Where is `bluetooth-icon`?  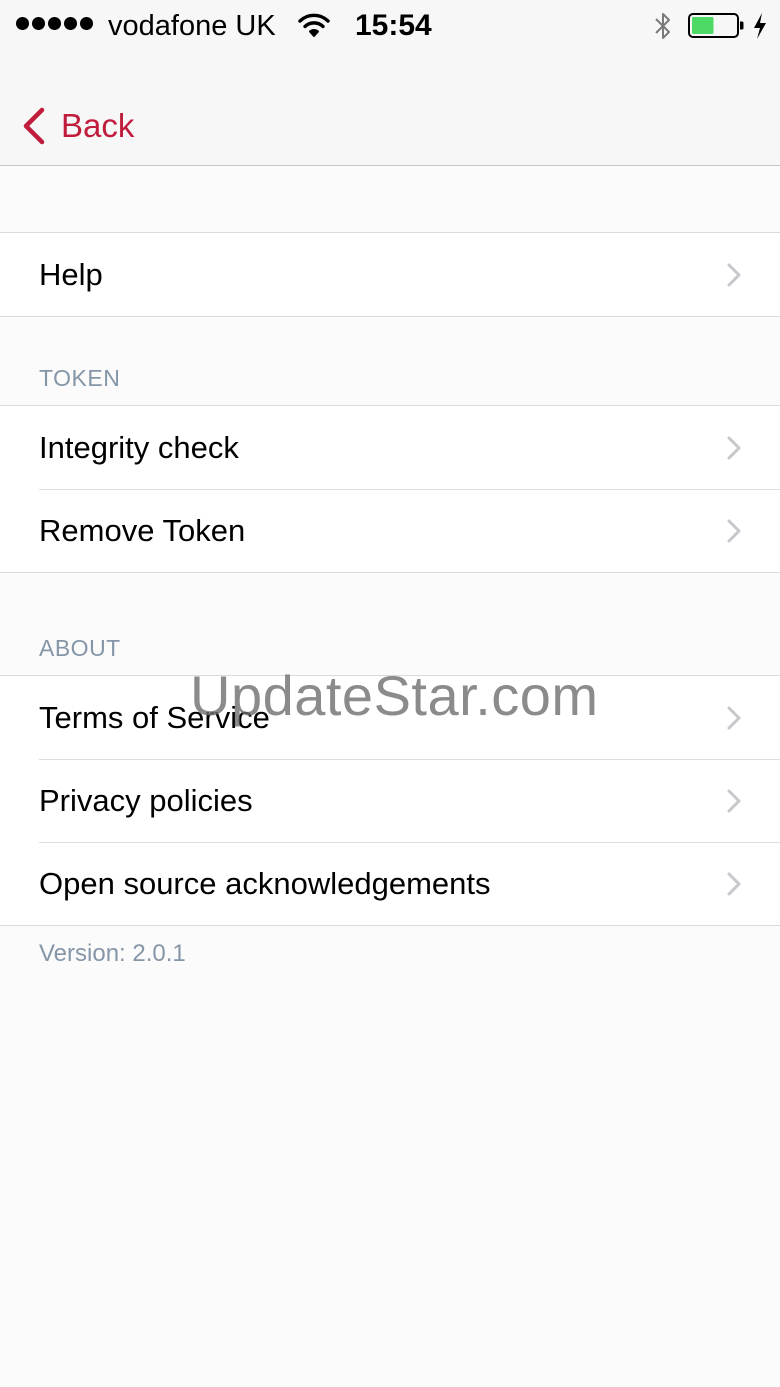 bluetooth-icon is located at coordinates (662, 26).